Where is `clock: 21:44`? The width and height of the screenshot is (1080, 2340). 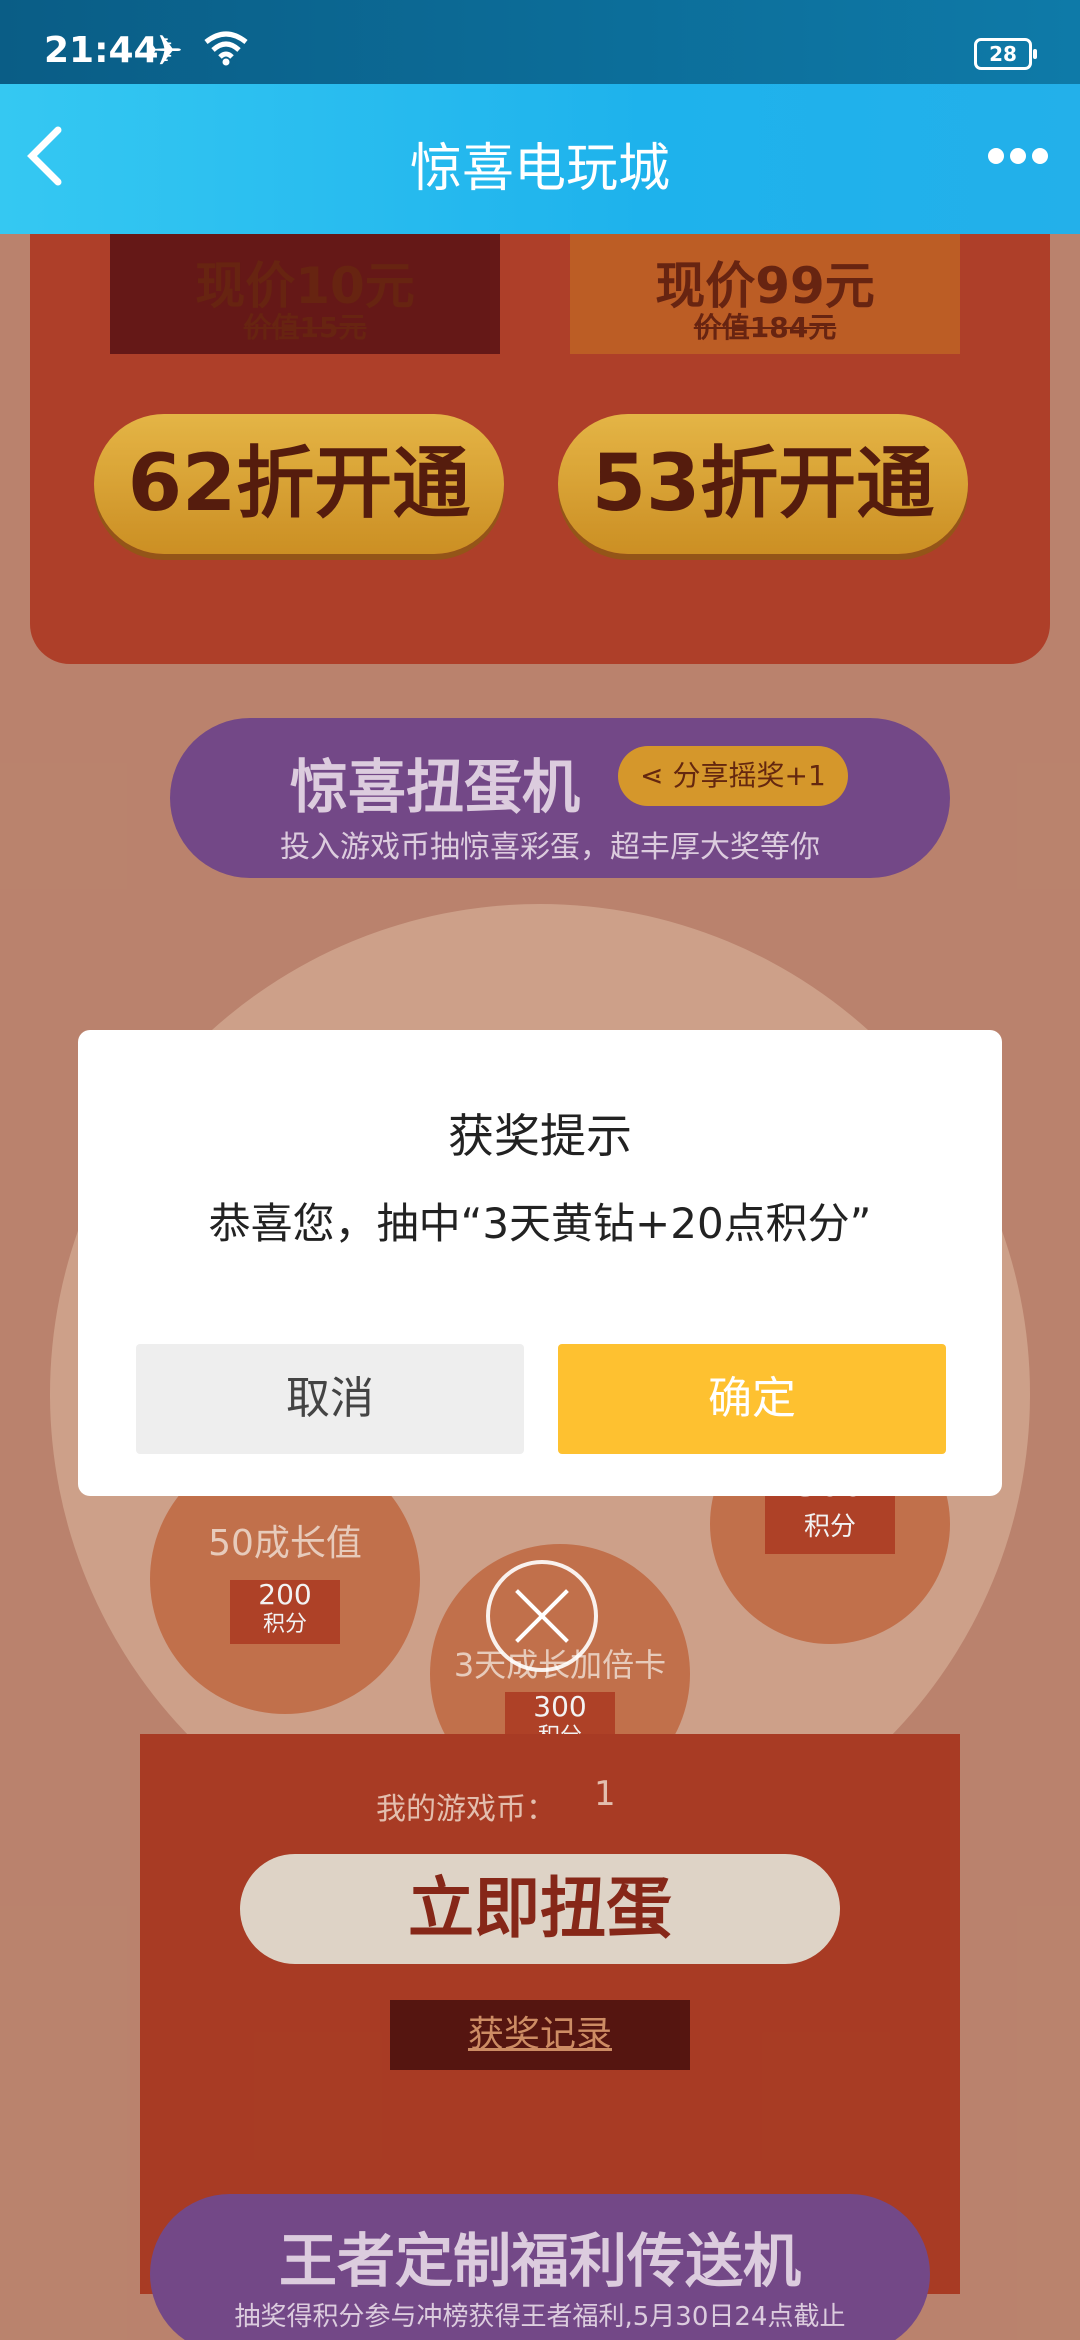
clock: 21:44 is located at coordinates (101, 50).